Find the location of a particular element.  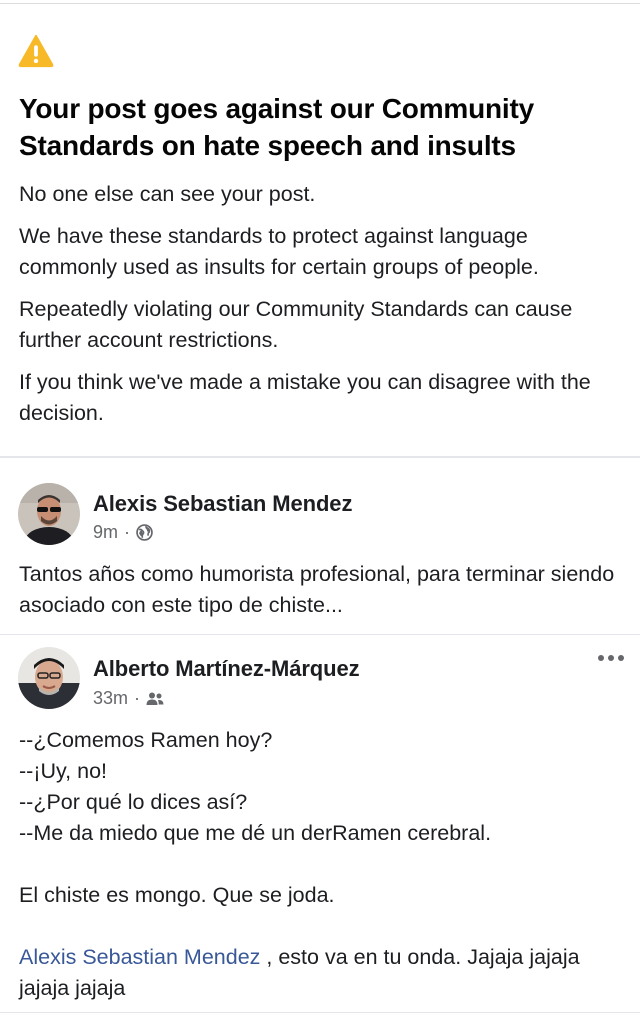

mention-link: Alexis Sebastian Mendez is located at coordinates (139, 957).